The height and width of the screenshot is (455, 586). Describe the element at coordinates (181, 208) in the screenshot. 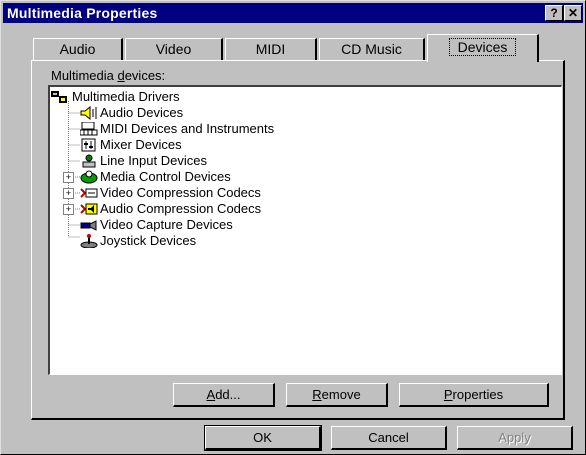

I see `tree-item-label: Audio Compression Codecs` at that location.